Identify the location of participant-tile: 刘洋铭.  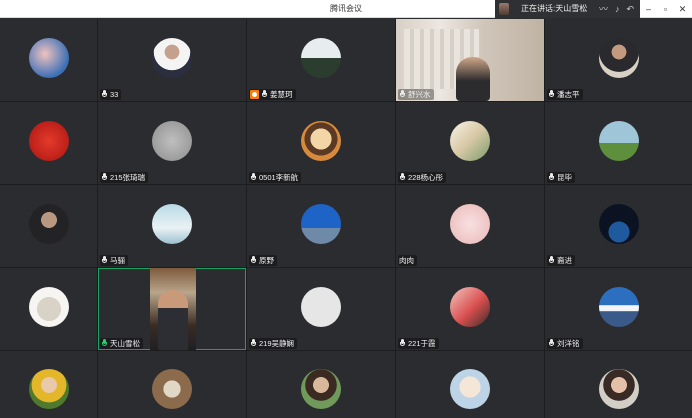
(618, 309).